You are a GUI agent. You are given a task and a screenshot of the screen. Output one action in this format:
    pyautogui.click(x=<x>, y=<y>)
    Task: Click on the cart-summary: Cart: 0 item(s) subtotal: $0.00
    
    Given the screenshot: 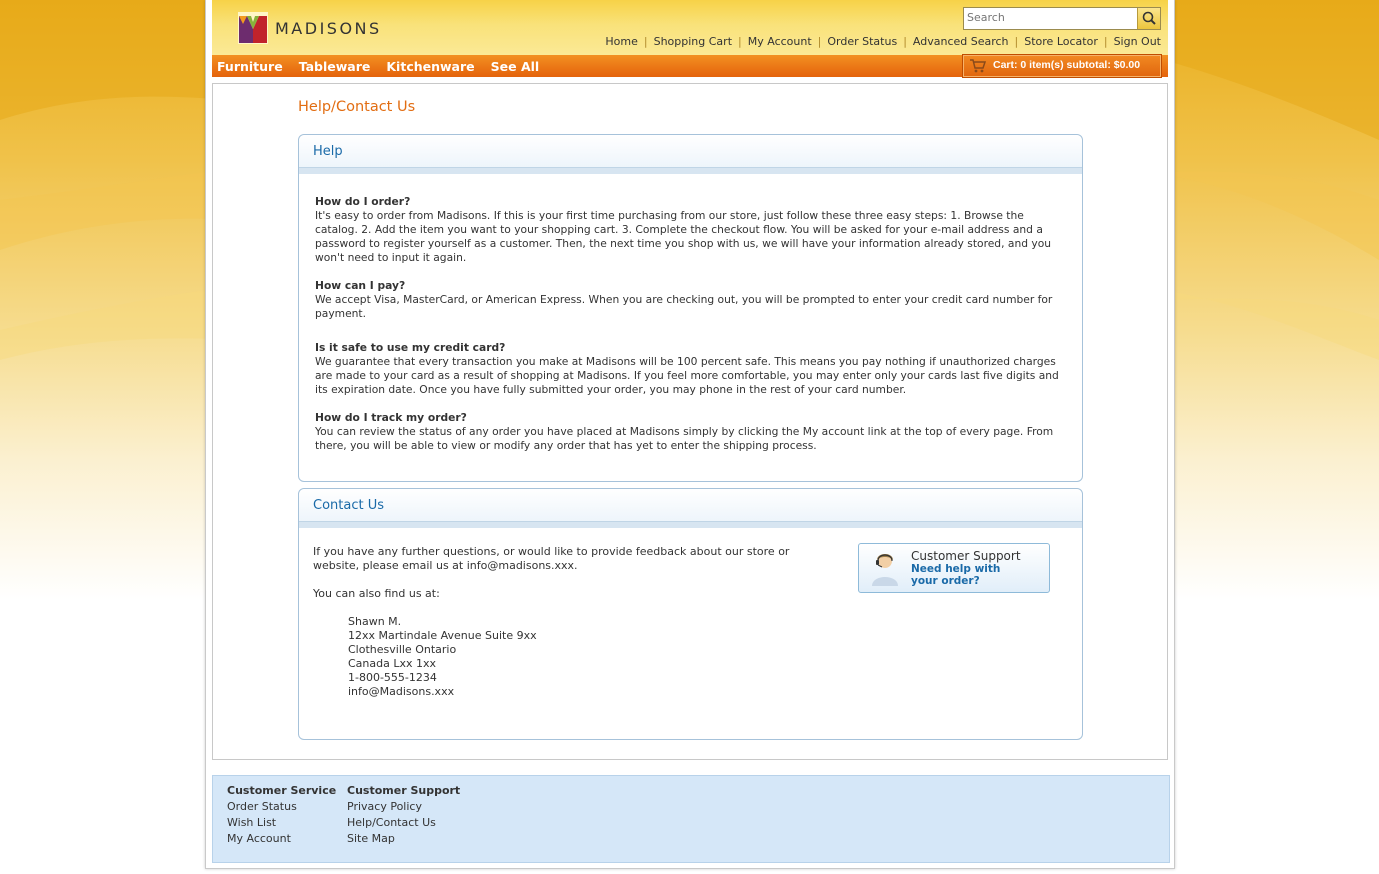 What is the action you would take?
    pyautogui.click(x=1067, y=65)
    